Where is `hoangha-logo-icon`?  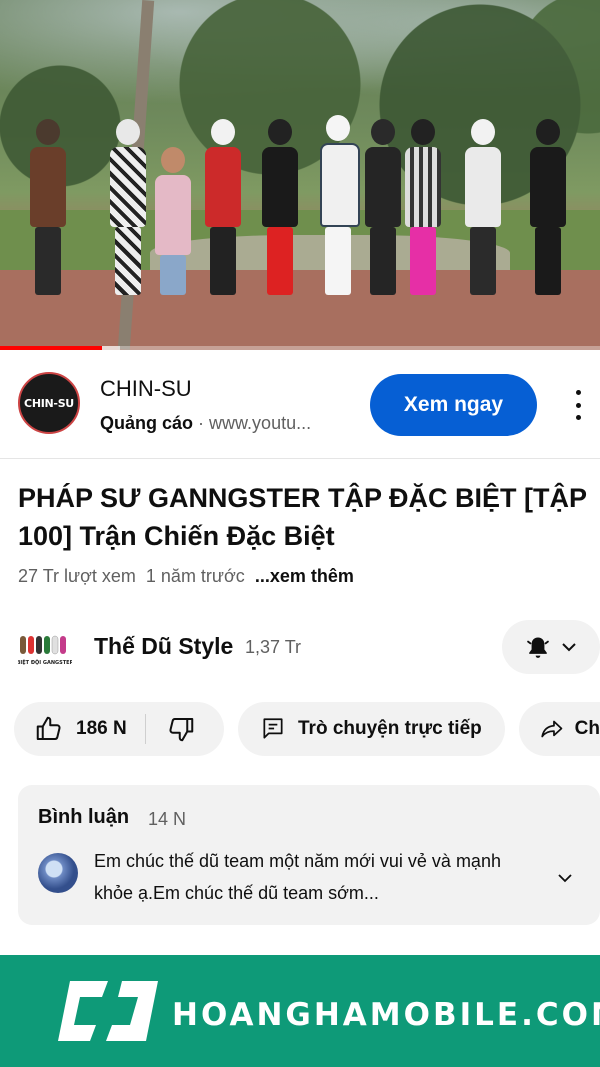 hoangha-logo-icon is located at coordinates (108, 1011).